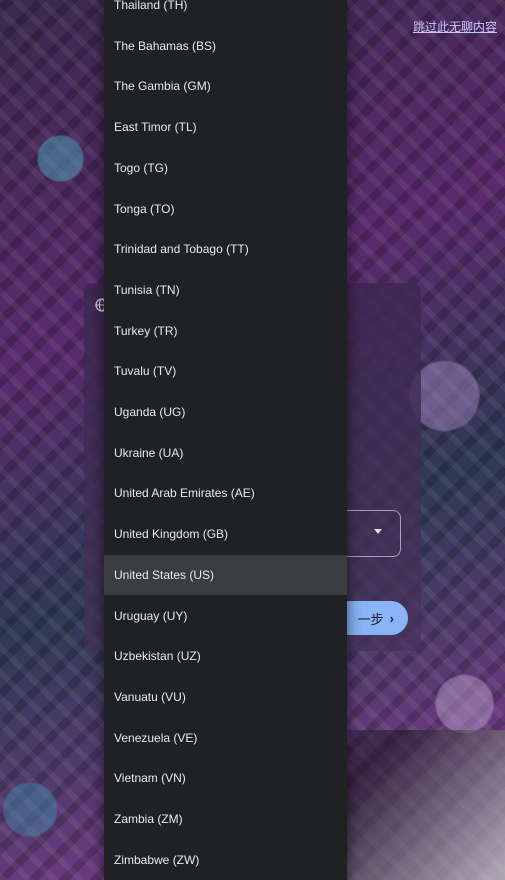  Describe the element at coordinates (370, 619) in the screenshot. I see `next-button-label: 一步` at that location.